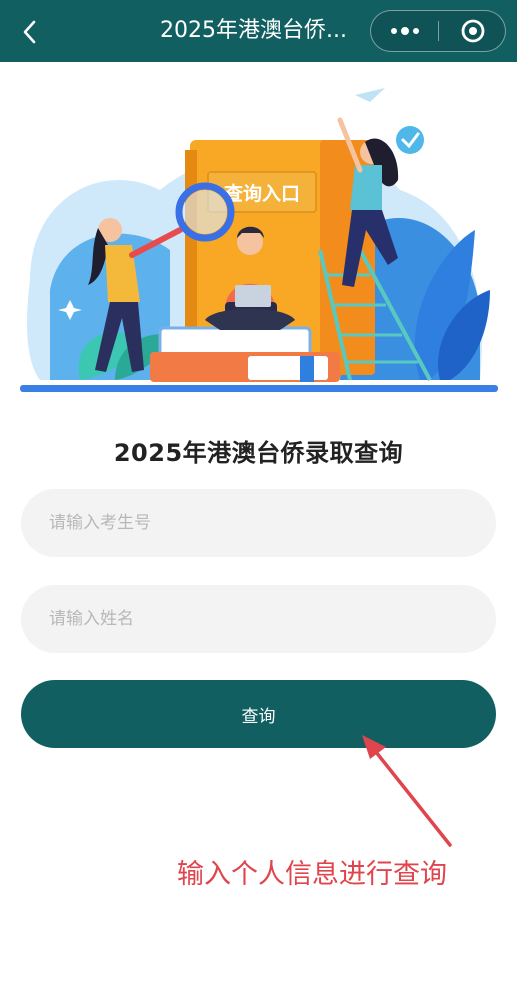 This screenshot has height=1000, width=517. Describe the element at coordinates (312, 874) in the screenshot. I see `annotation-text: 输入个人信息进行查询` at that location.